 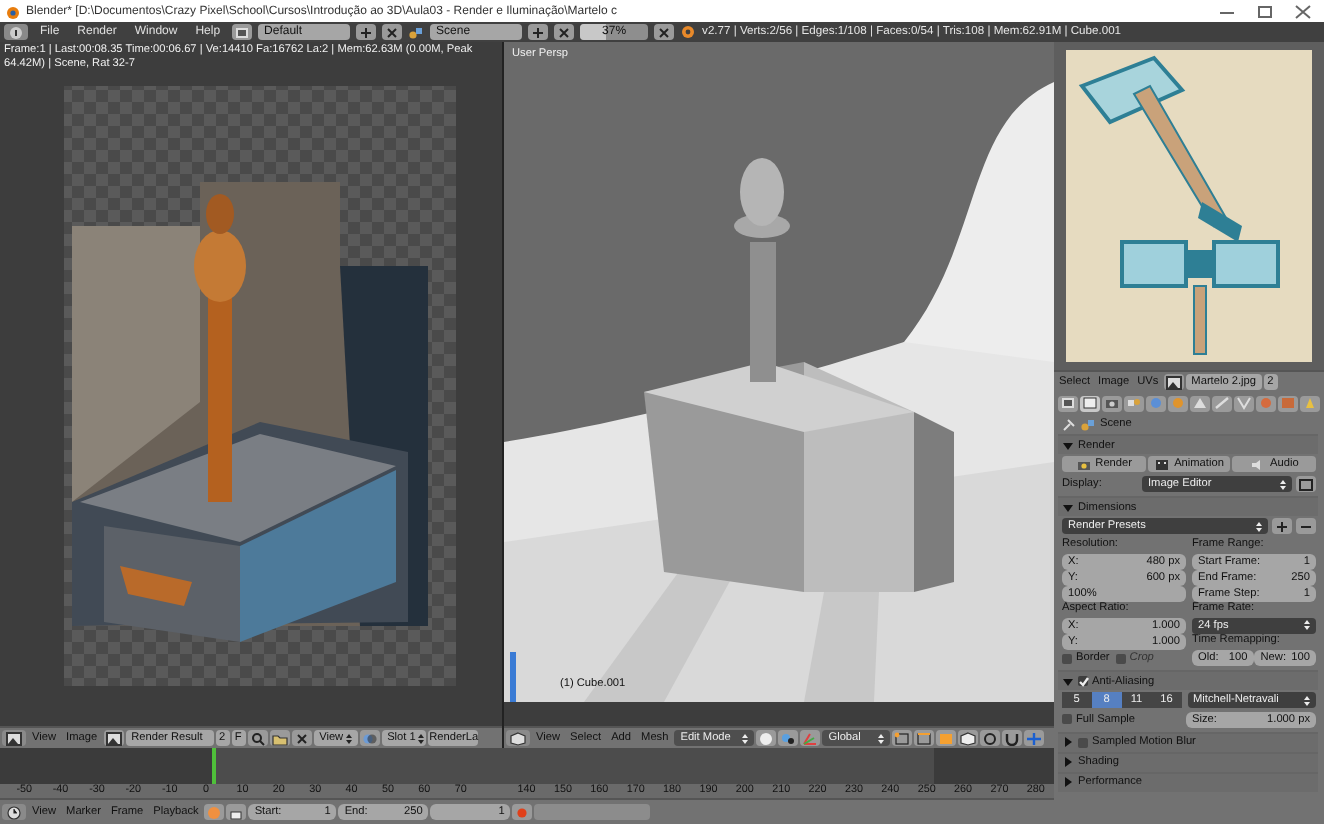 I want to click on cancel-button, so click(x=664, y=32).